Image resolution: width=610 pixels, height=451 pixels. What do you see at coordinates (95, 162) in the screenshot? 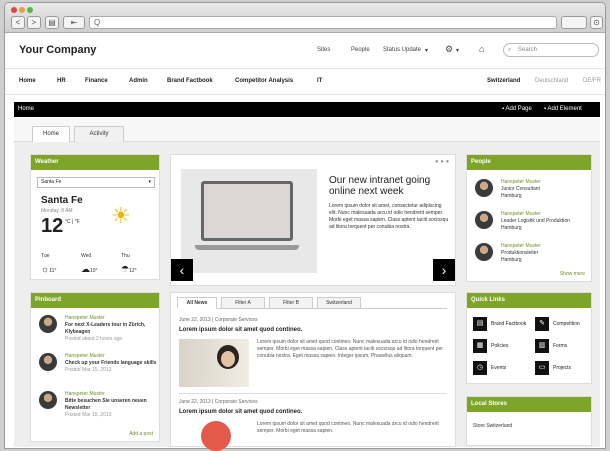
I see `weather-title: Weather` at bounding box center [95, 162].